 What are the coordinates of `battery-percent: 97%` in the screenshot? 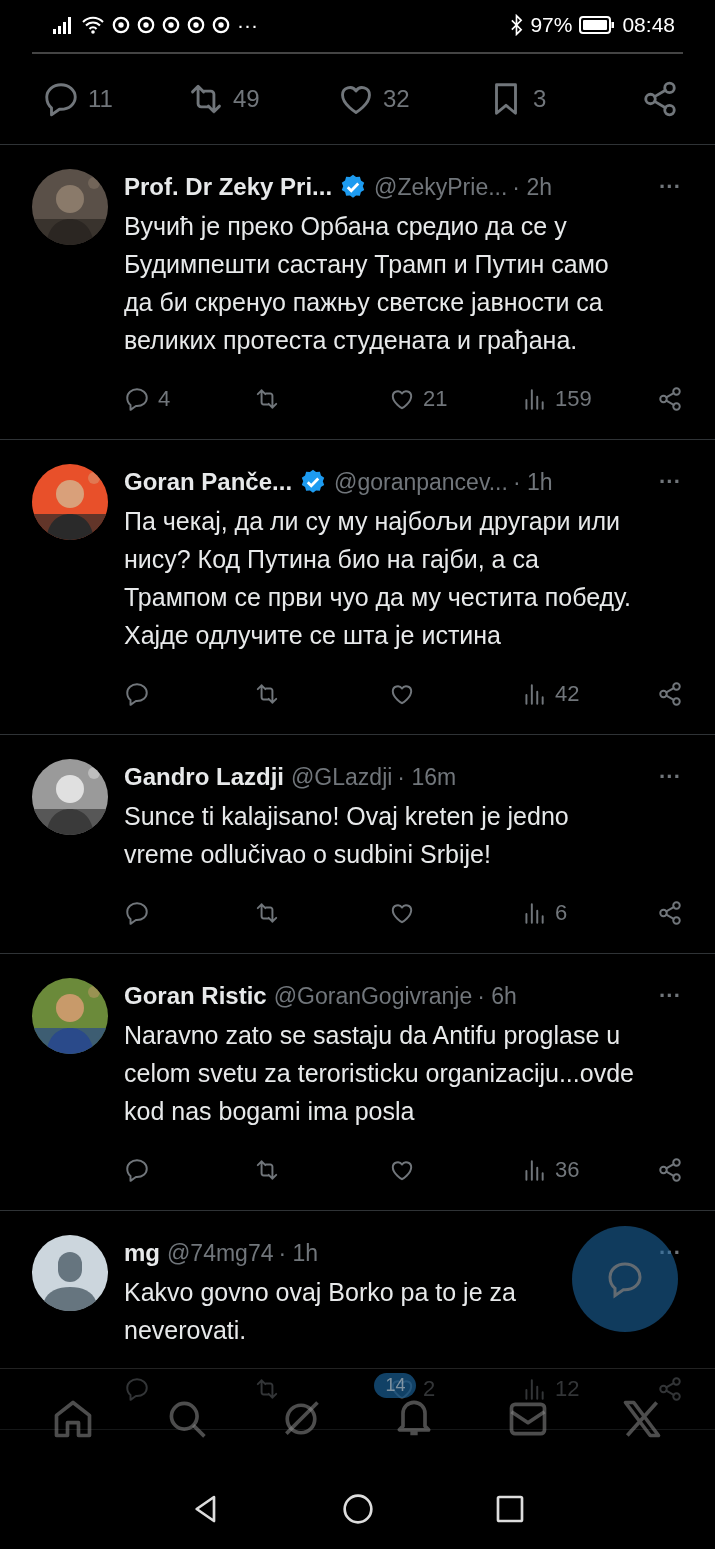 It's located at (551, 25).